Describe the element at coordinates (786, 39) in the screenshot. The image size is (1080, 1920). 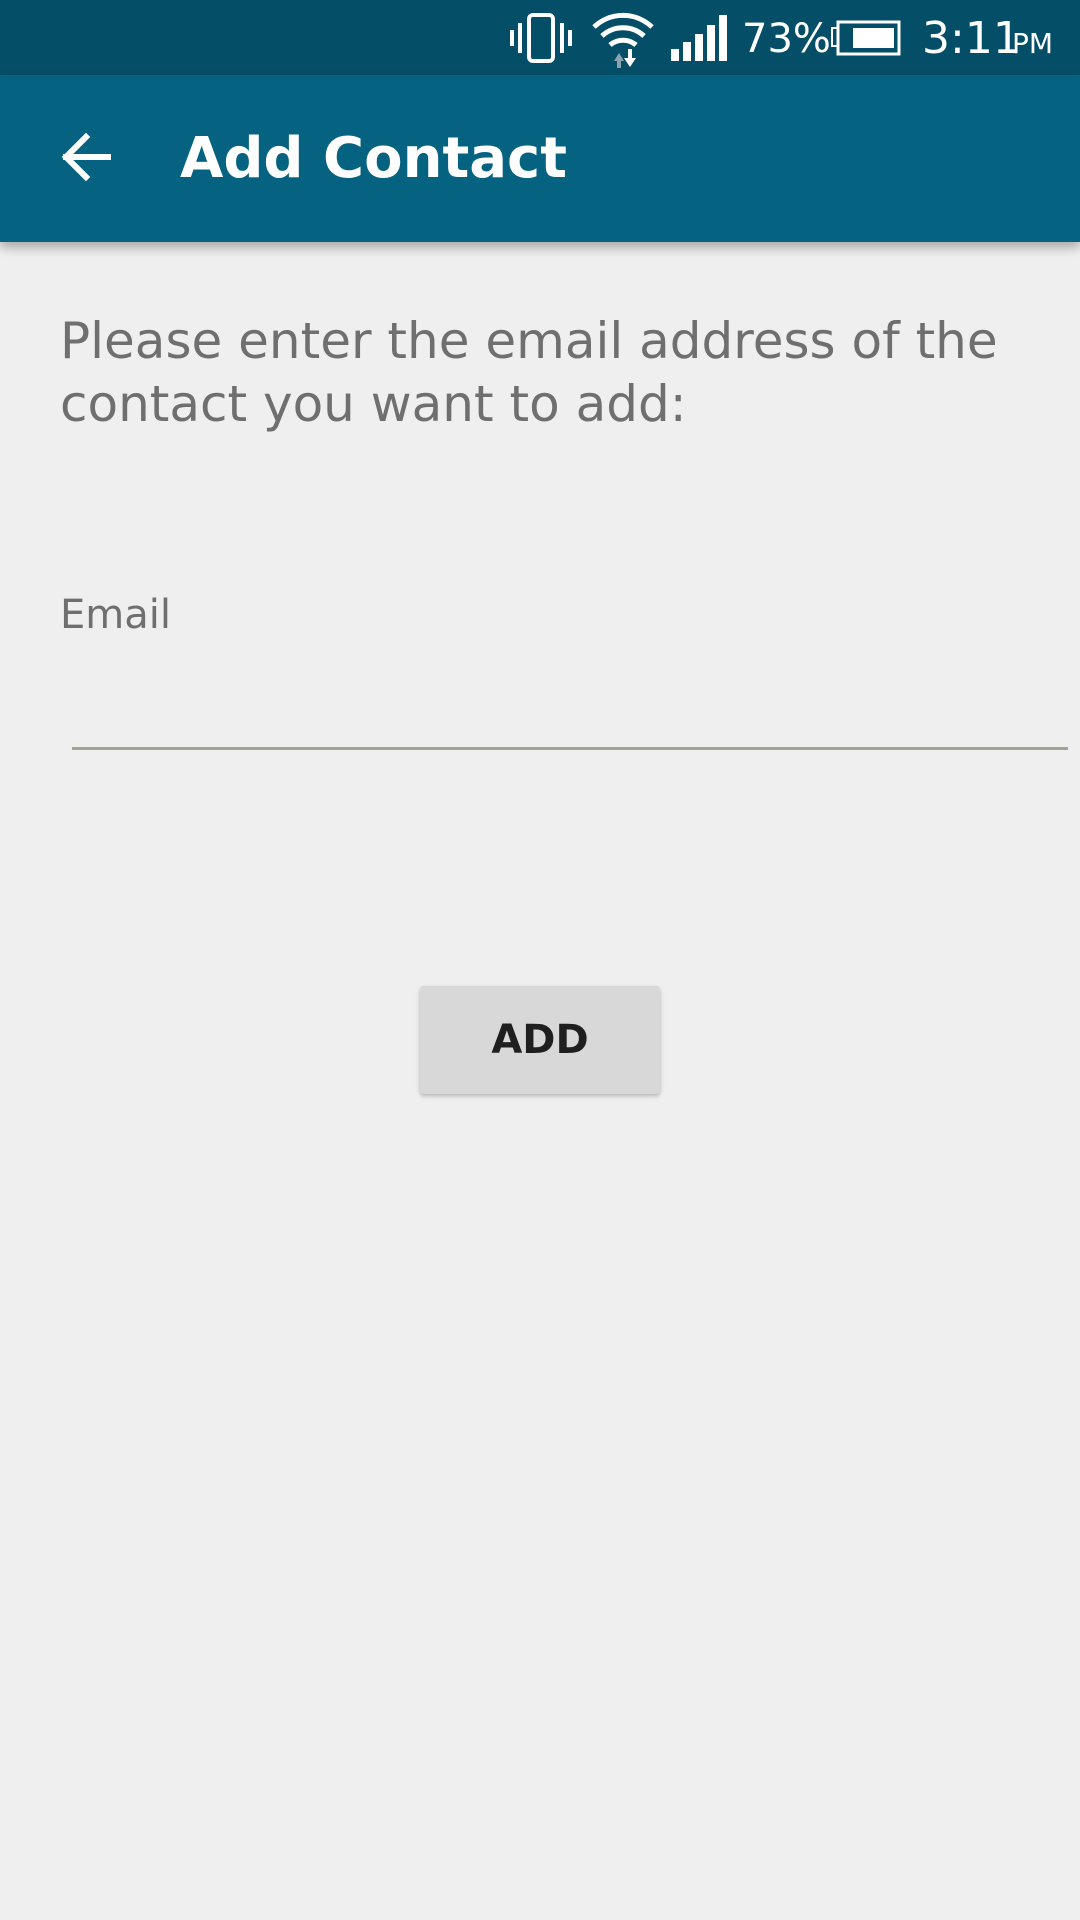
I see `battery-percent: 73%` at that location.